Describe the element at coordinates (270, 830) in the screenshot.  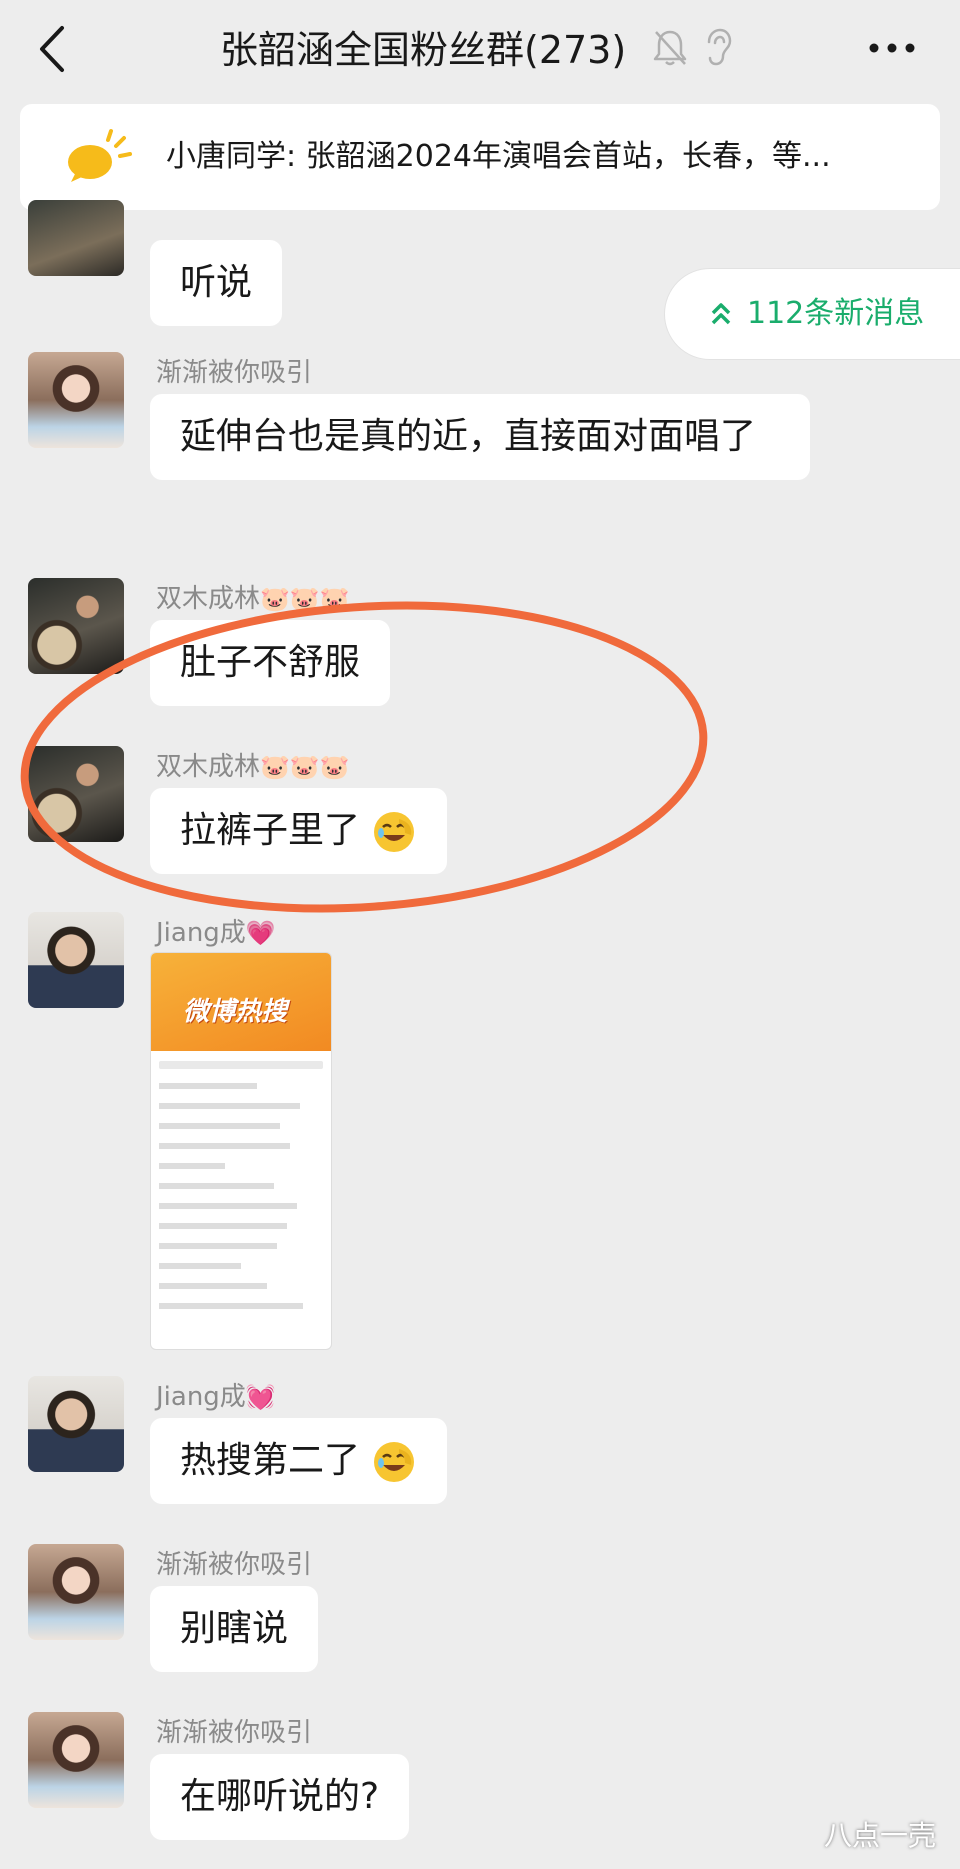
I see `message-text: 拉裤子里了` at that location.